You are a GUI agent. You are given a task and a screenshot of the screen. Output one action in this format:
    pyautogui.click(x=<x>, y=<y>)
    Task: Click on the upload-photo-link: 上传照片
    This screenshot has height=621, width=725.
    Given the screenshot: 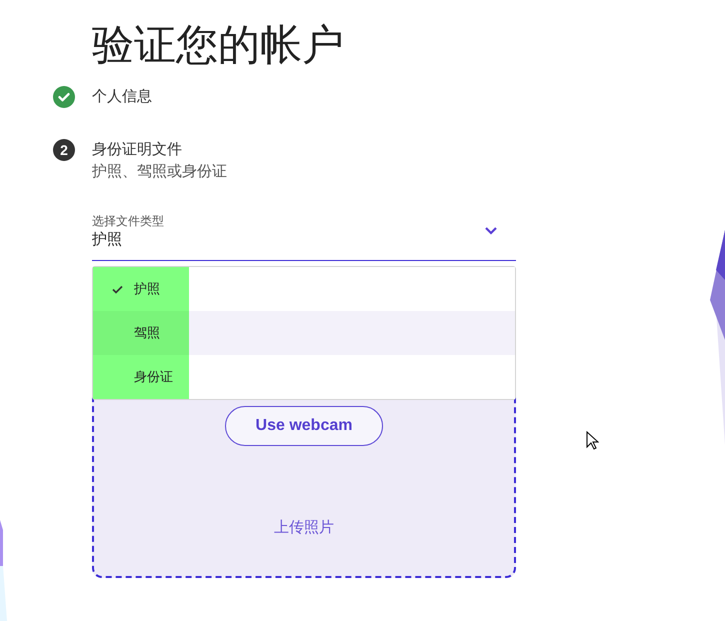 What is the action you would take?
    pyautogui.click(x=304, y=528)
    